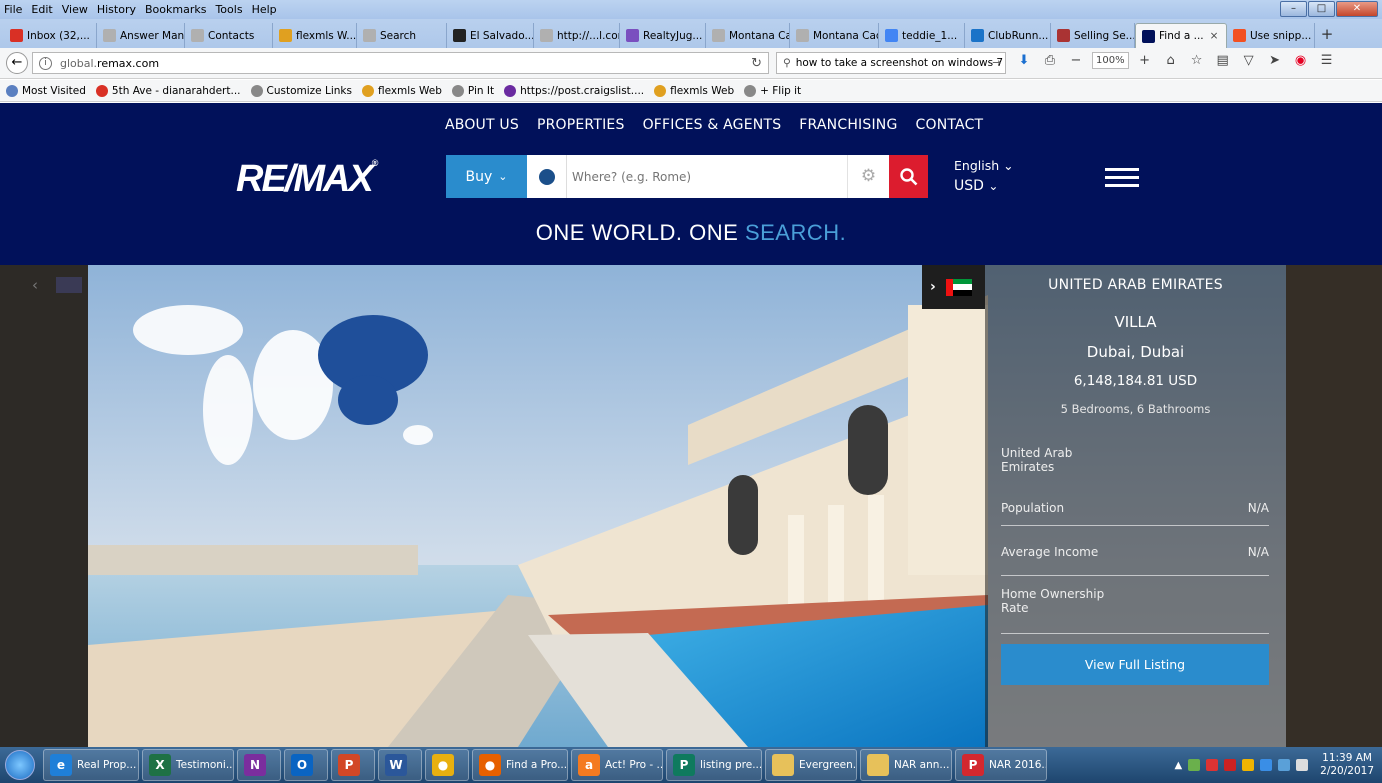 The width and height of the screenshot is (1382, 783). I want to click on bookmark-item: Customize Links, so click(301, 90).